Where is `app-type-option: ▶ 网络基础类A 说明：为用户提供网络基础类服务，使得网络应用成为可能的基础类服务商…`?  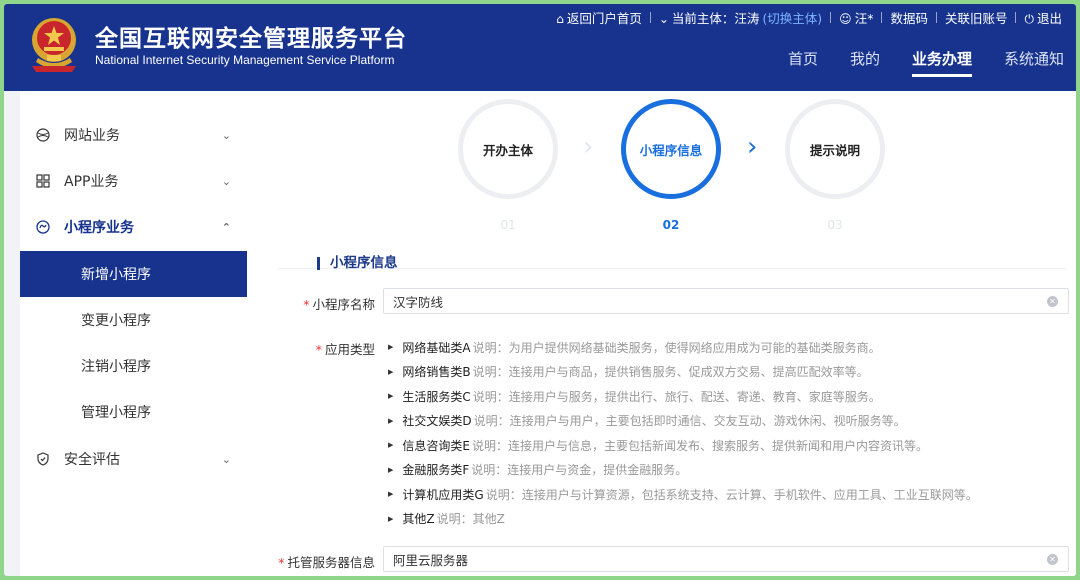 app-type-option: ▶ 网络基础类A 说明：为用户提供网络基础类服务，使得网络应用成为可能的基础类服务商… is located at coordinates (683, 347).